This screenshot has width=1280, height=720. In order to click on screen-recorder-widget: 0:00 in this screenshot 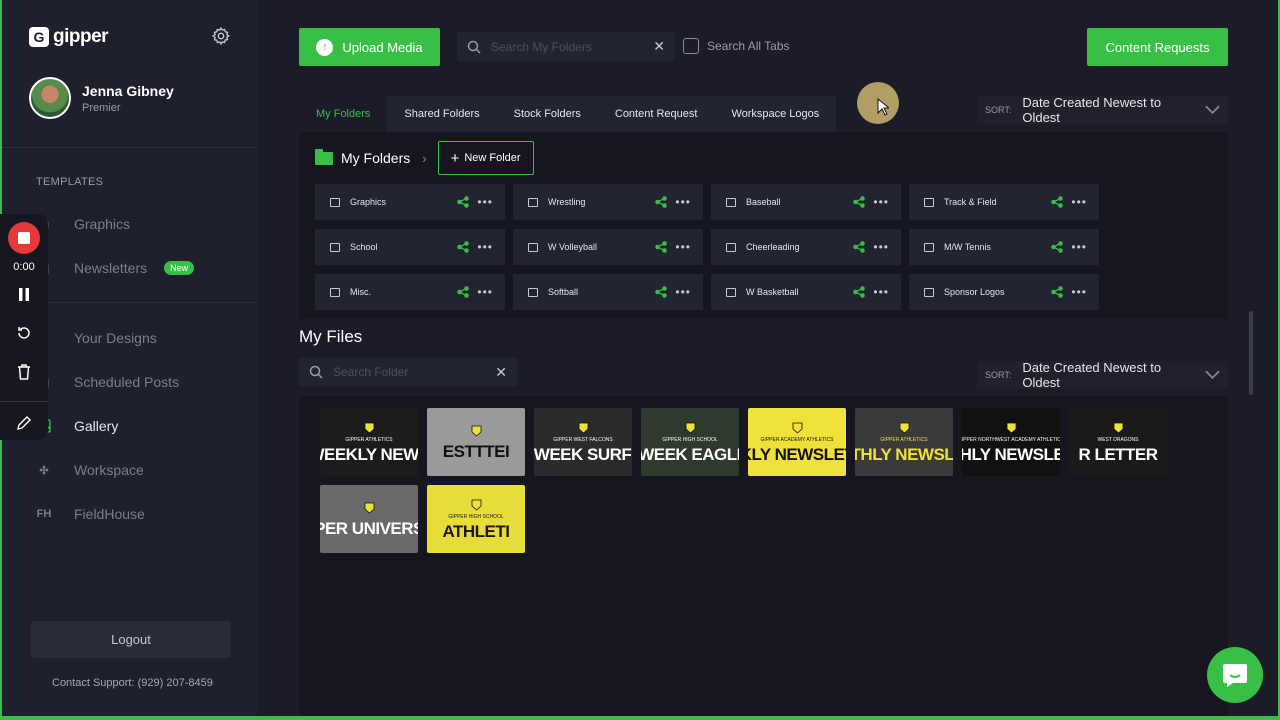, I will do `click(24, 327)`.